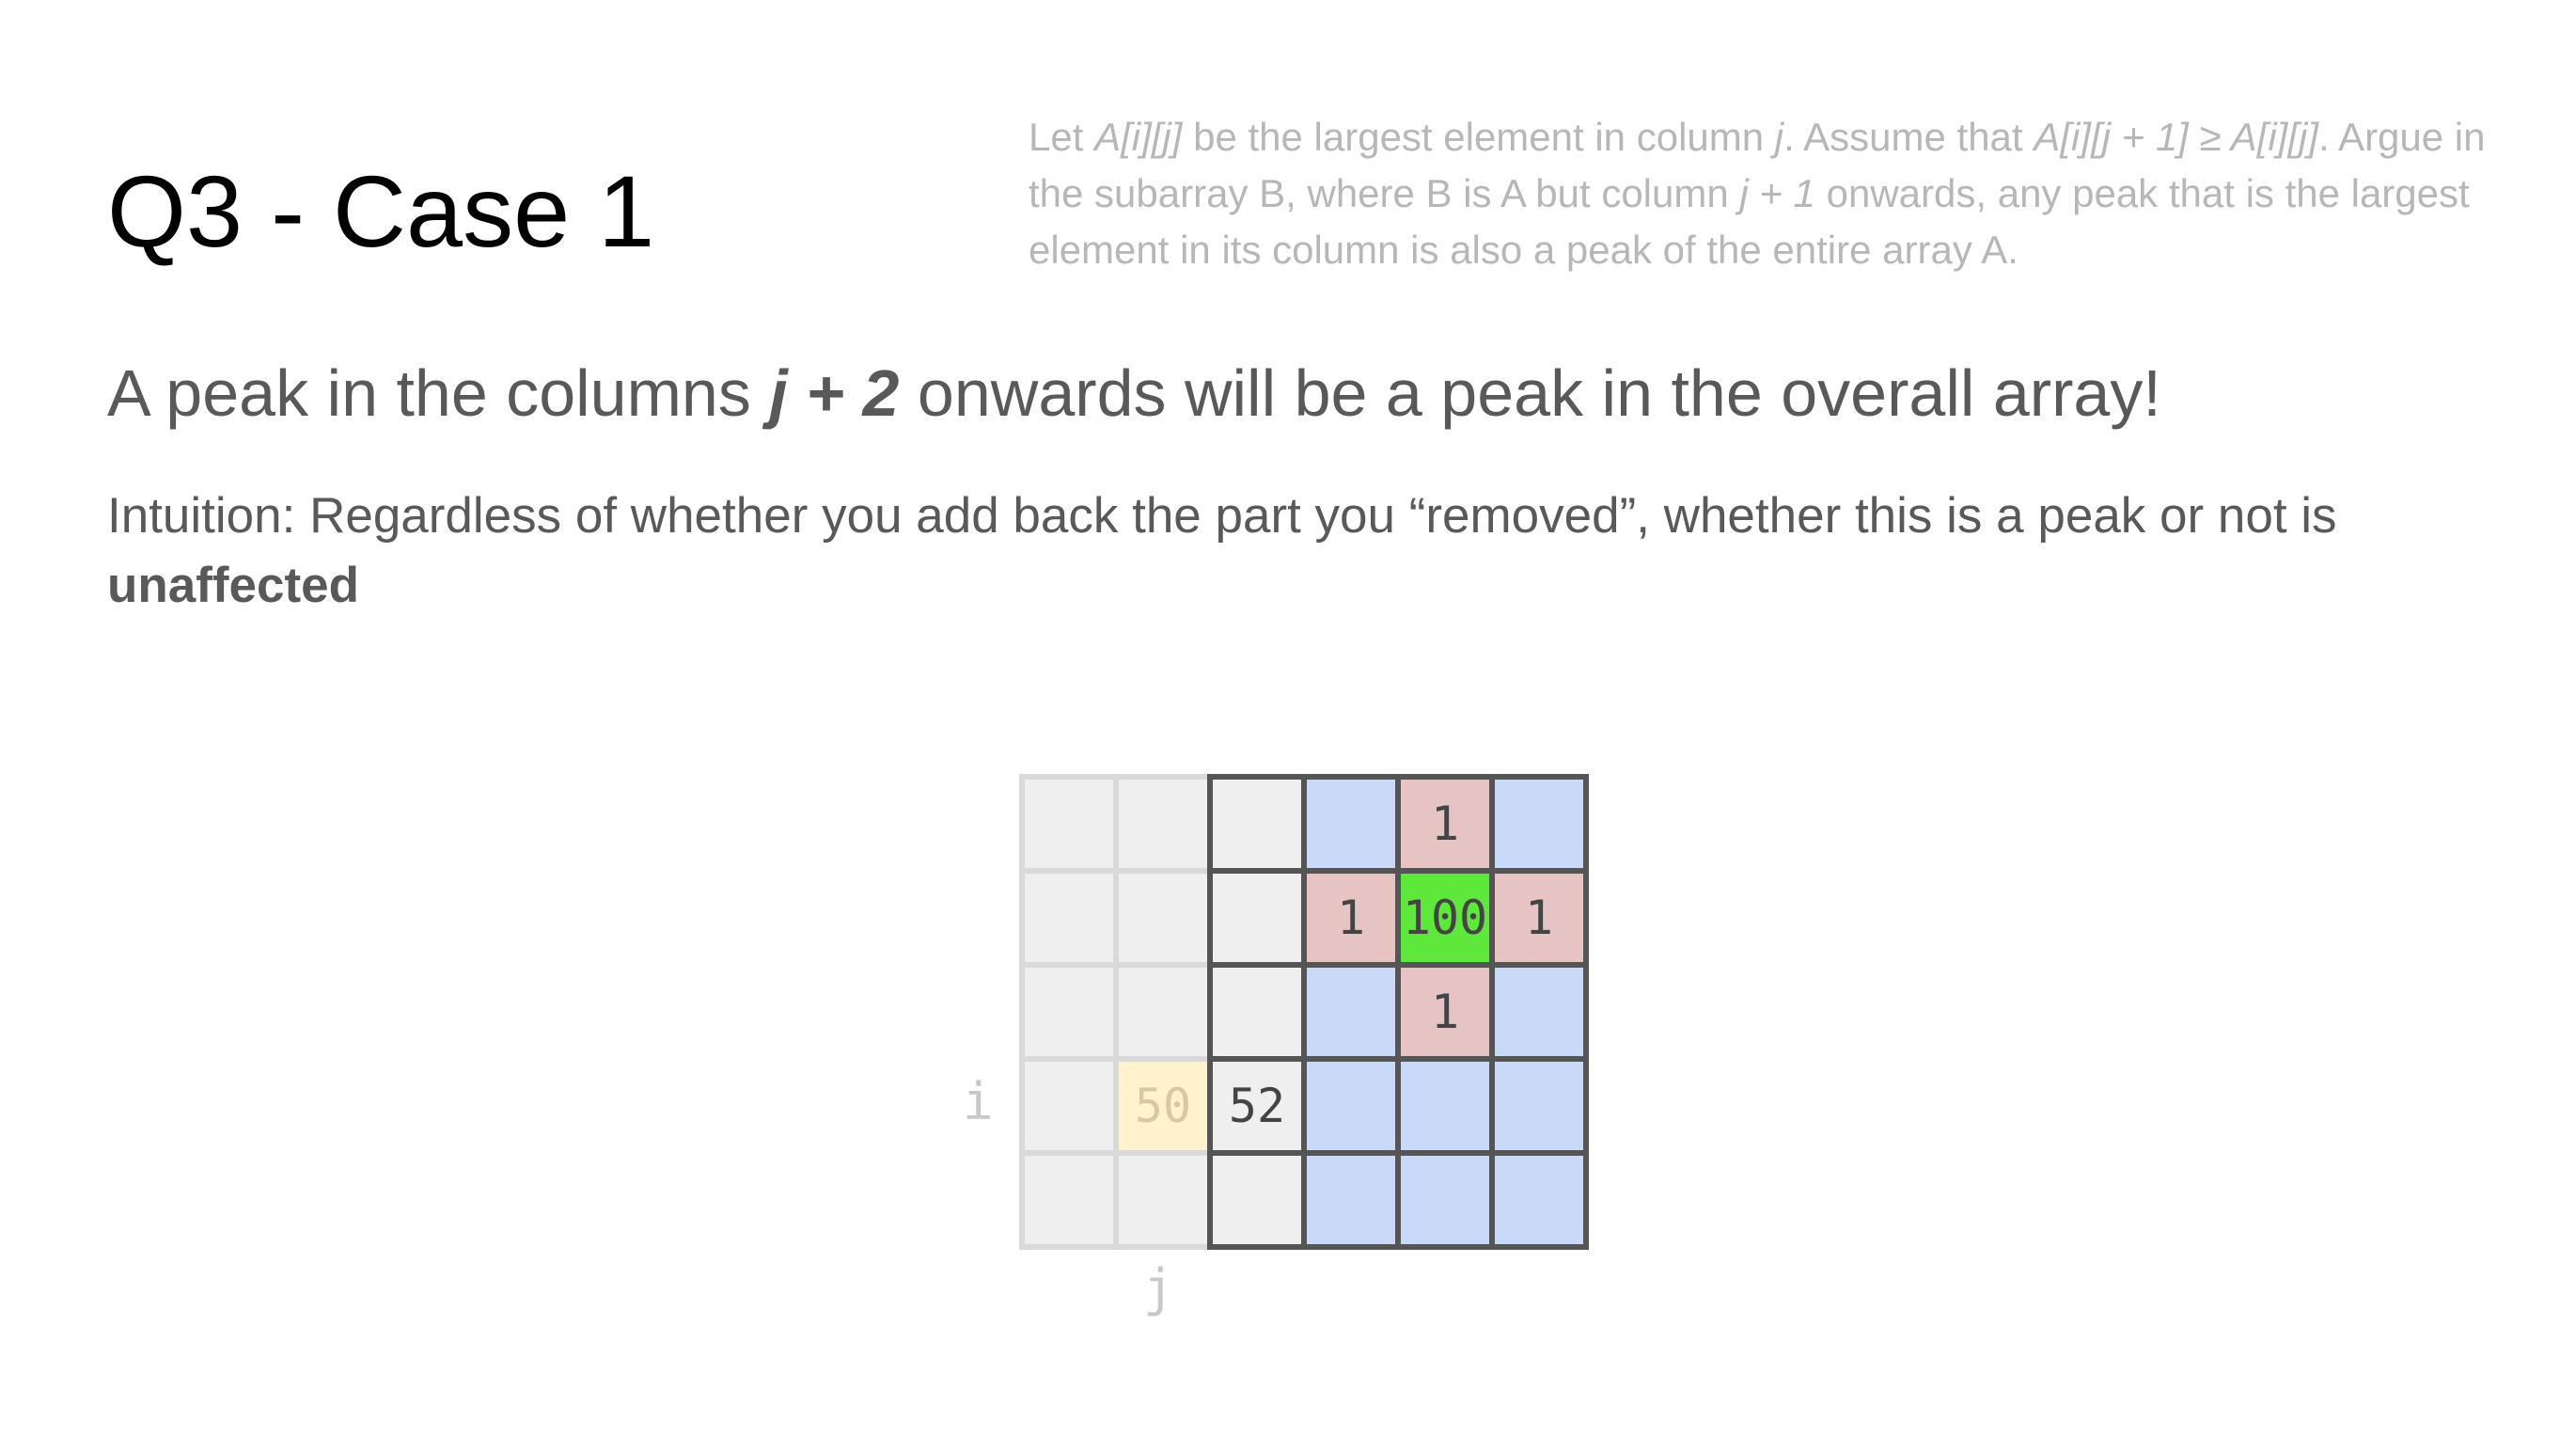 This screenshot has width=2576, height=1452. I want to click on grid-cell-r4-c0, so click(1069, 1200).